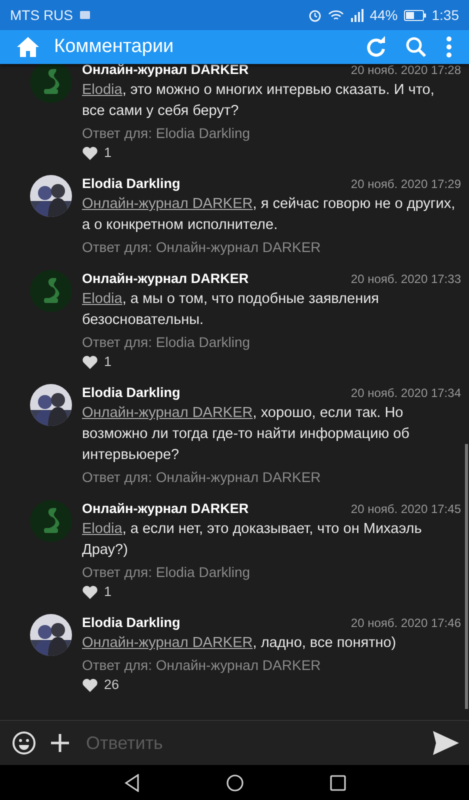 The width and height of the screenshot is (469, 800). Describe the element at coordinates (114, 47) in the screenshot. I see `screen-title: Комментарии` at that location.